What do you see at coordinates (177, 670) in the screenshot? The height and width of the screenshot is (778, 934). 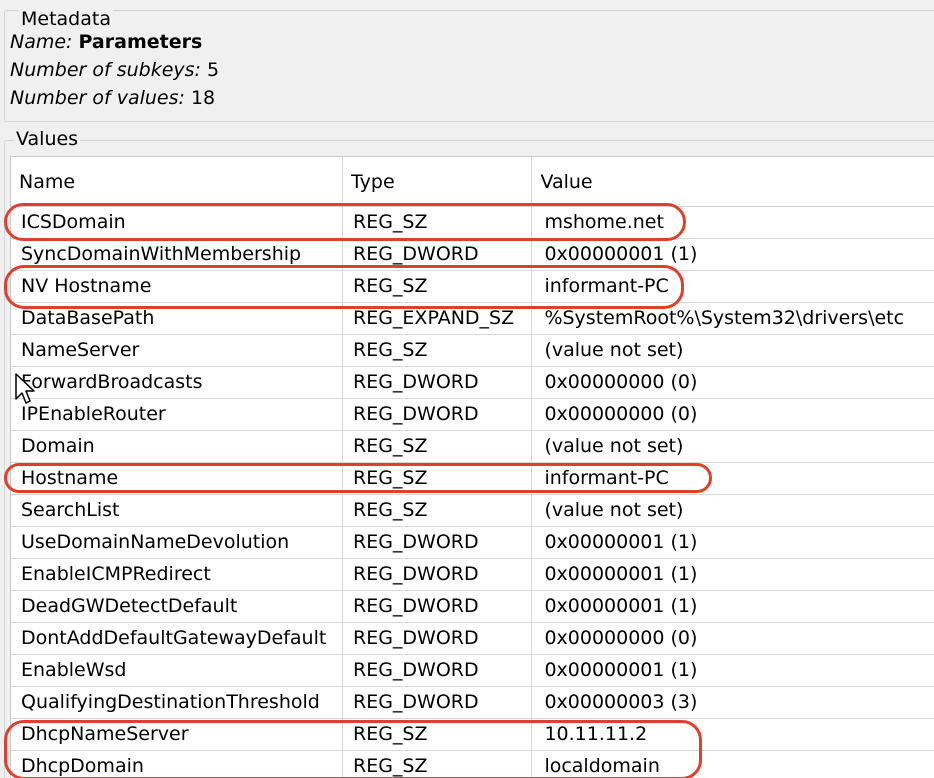 I see `cell-name: EnableWsd` at bounding box center [177, 670].